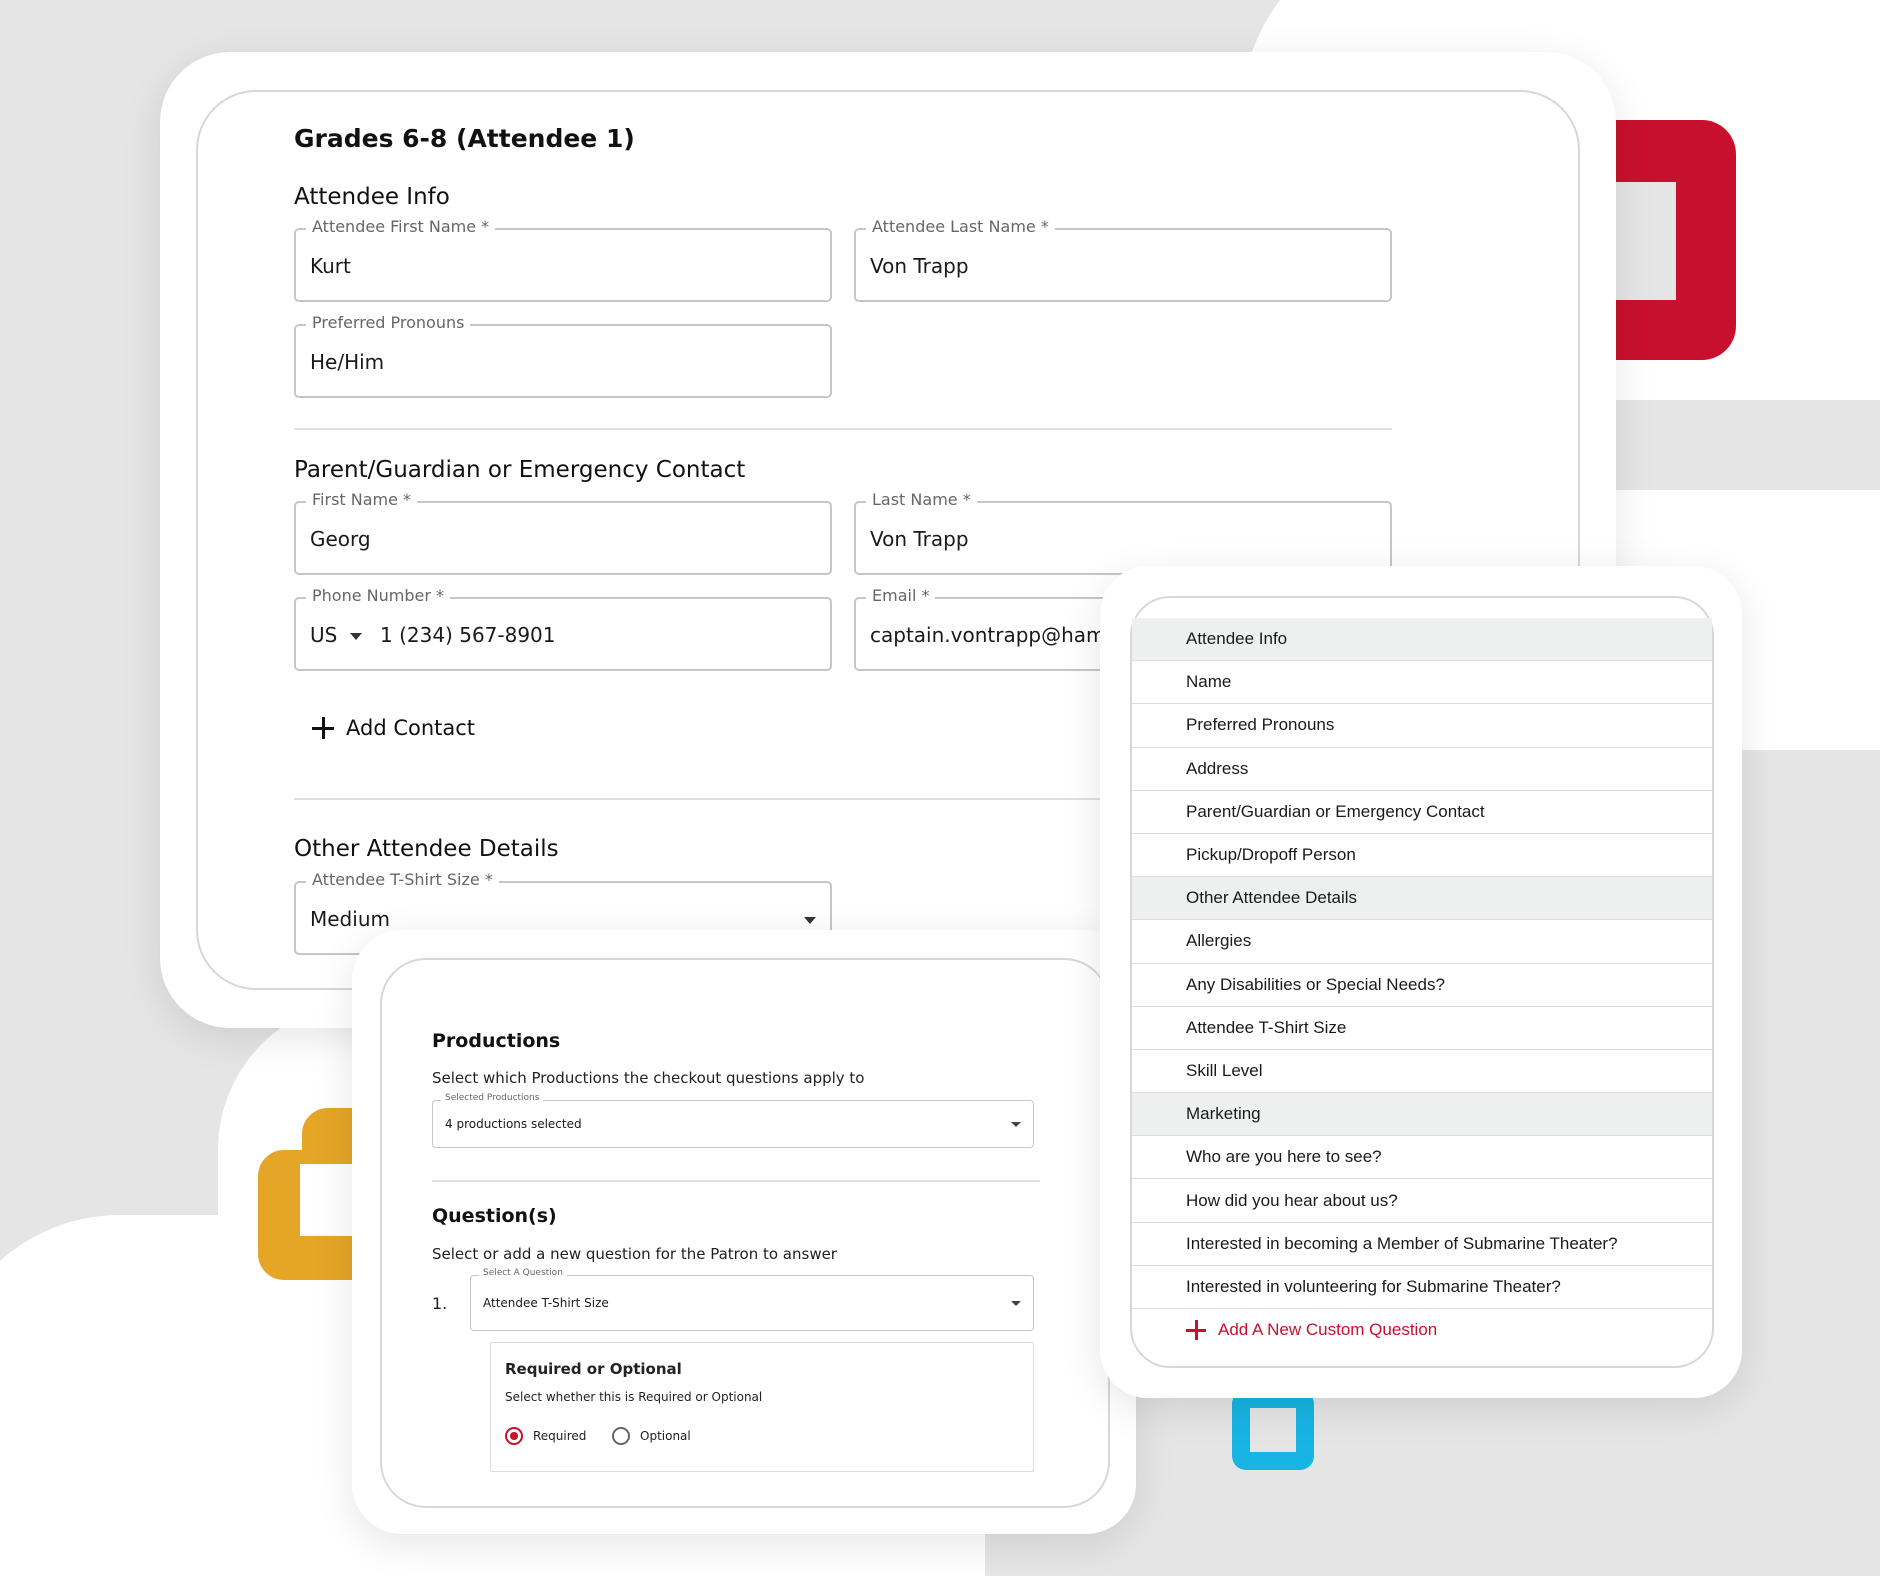 The width and height of the screenshot is (1880, 1576). Describe the element at coordinates (1422, 1115) in the screenshot. I see `question-group-header: Marketing` at that location.